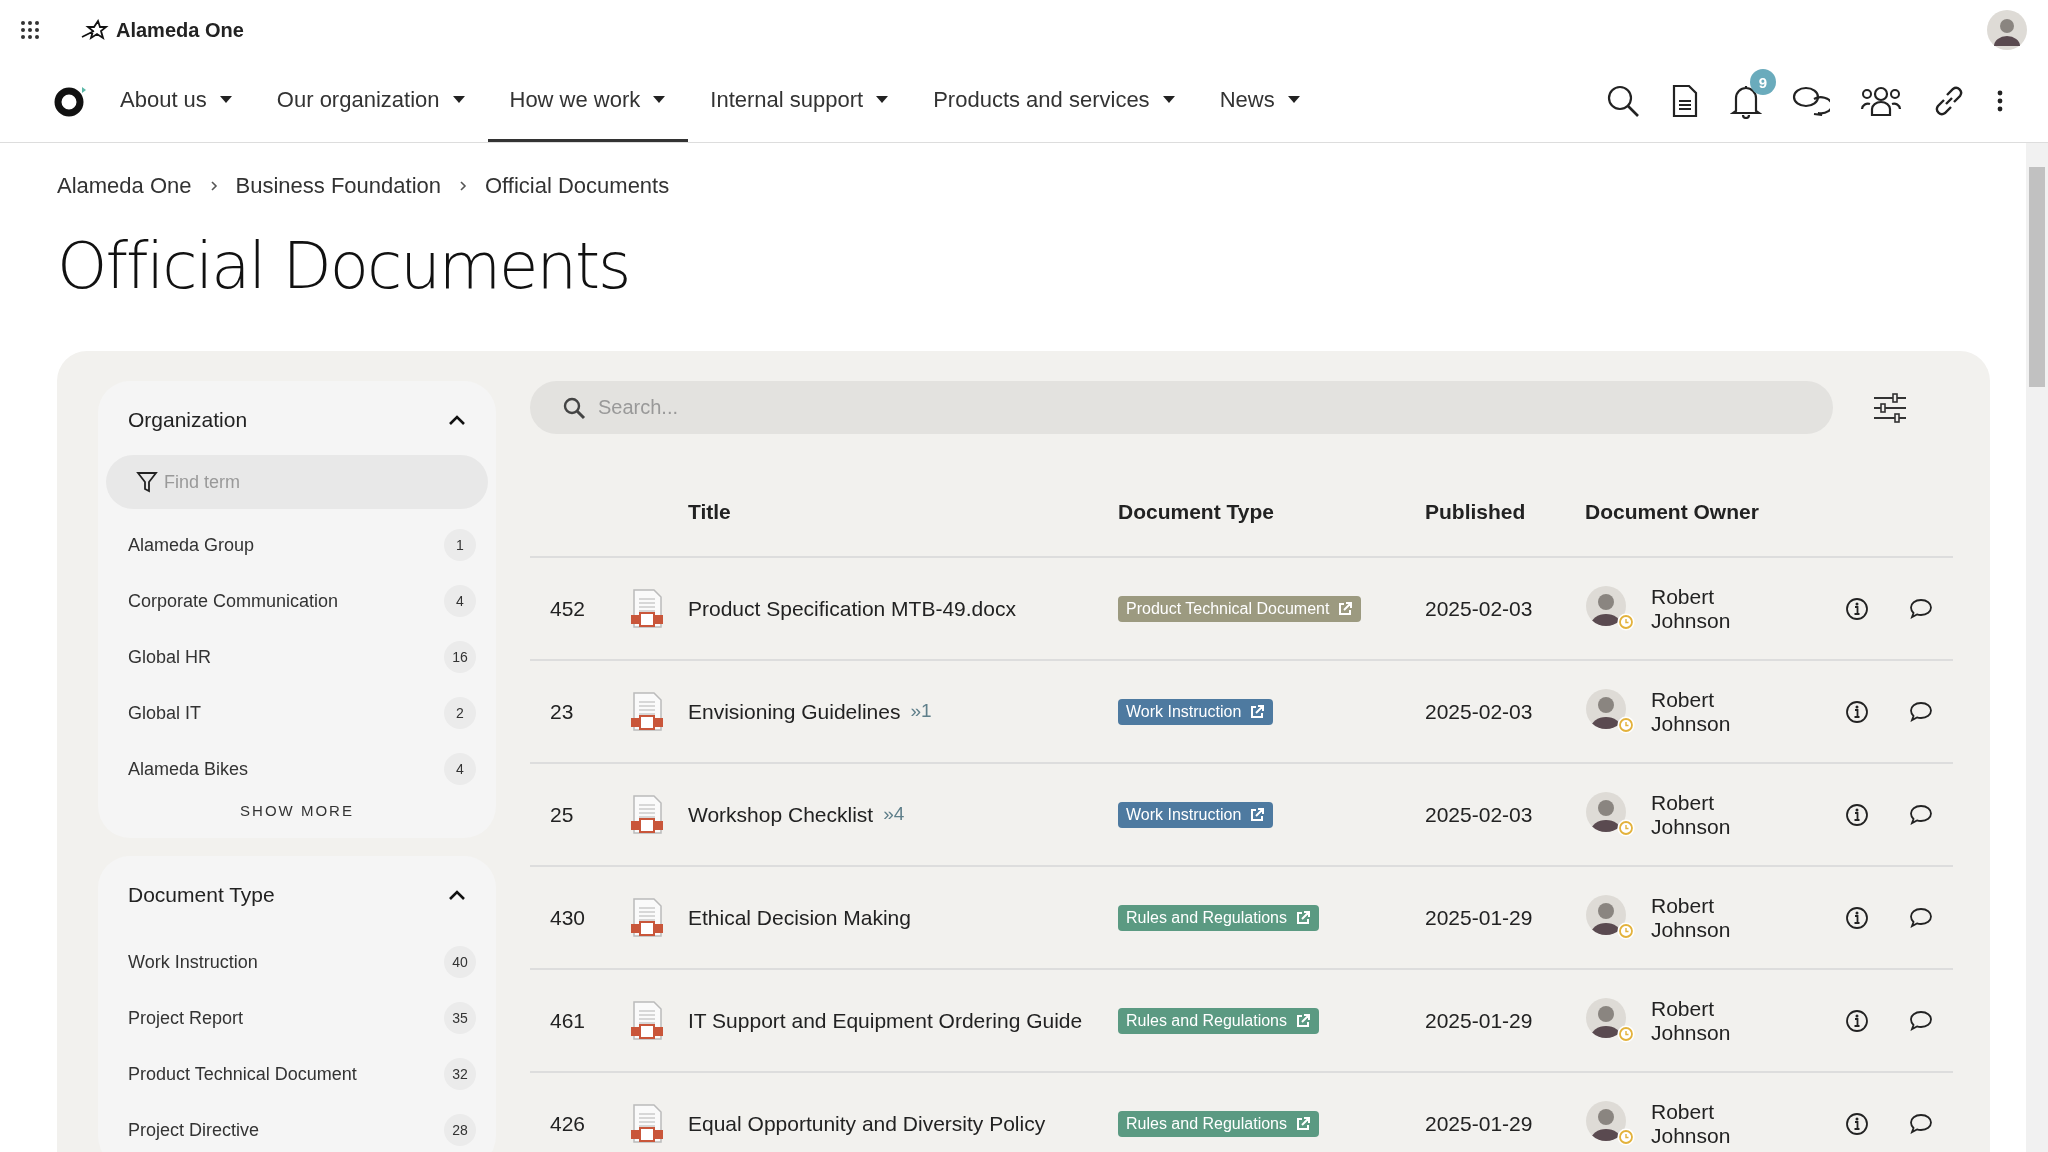 The height and width of the screenshot is (1152, 2048). I want to click on filter-option: Alameda Bikes, so click(188, 769).